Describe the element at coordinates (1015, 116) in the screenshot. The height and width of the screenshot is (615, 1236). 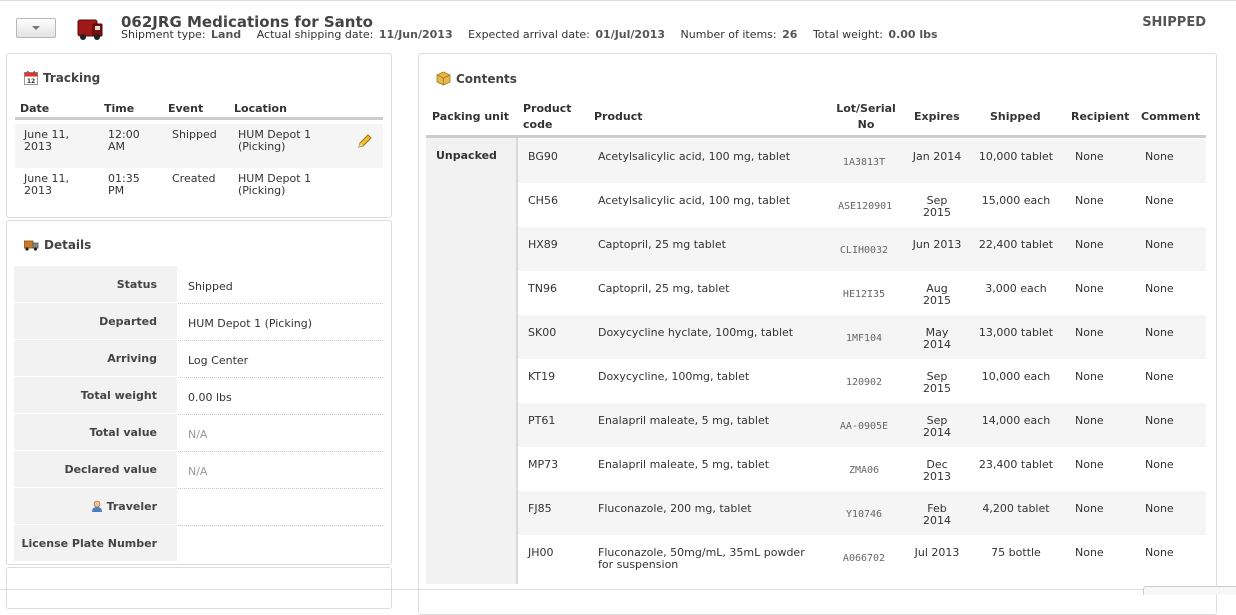
I see `contents-col-shipped: Shipped` at that location.